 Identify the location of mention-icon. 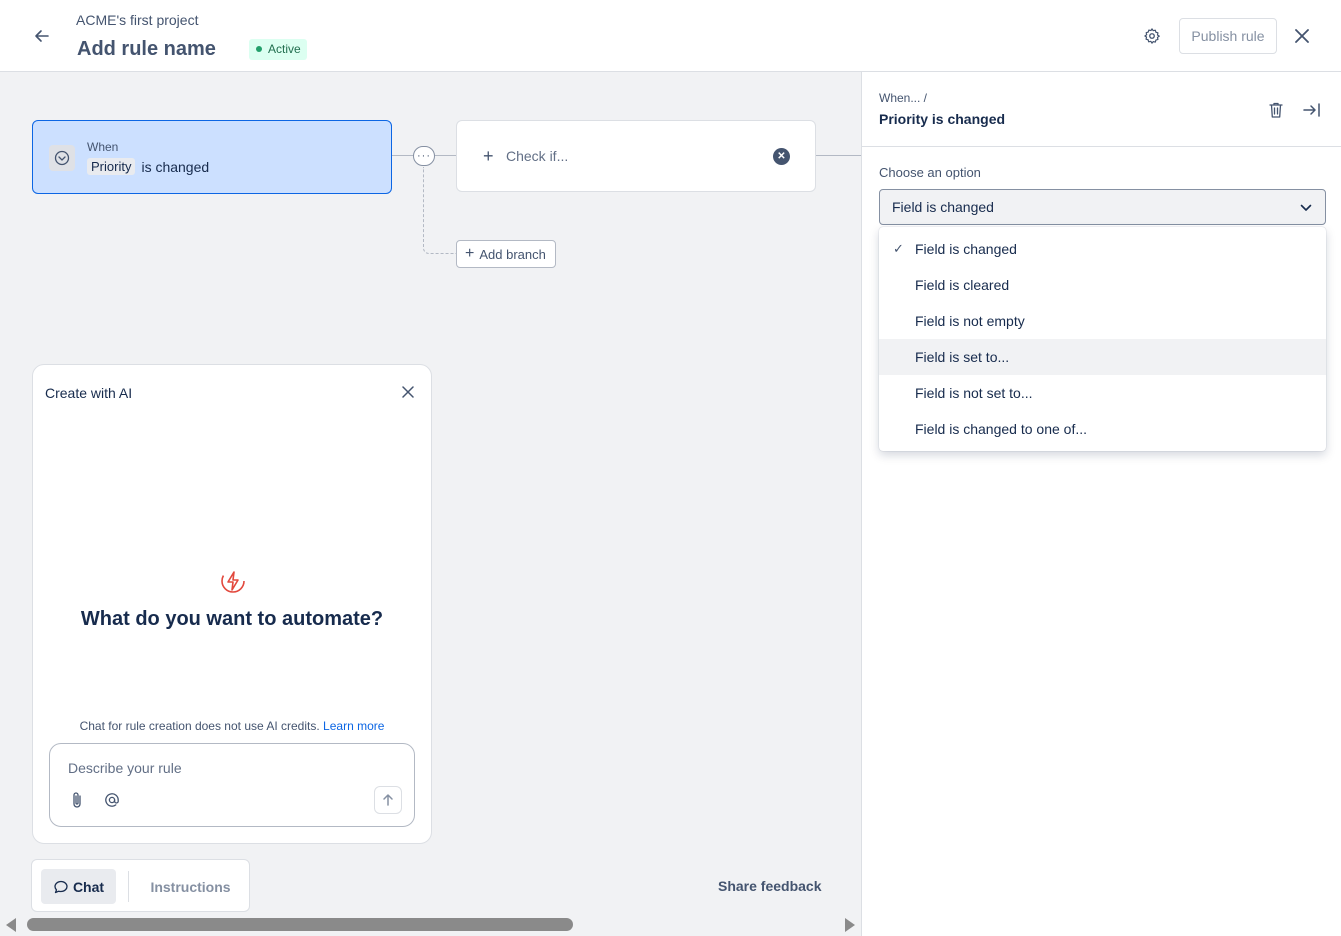
(112, 800).